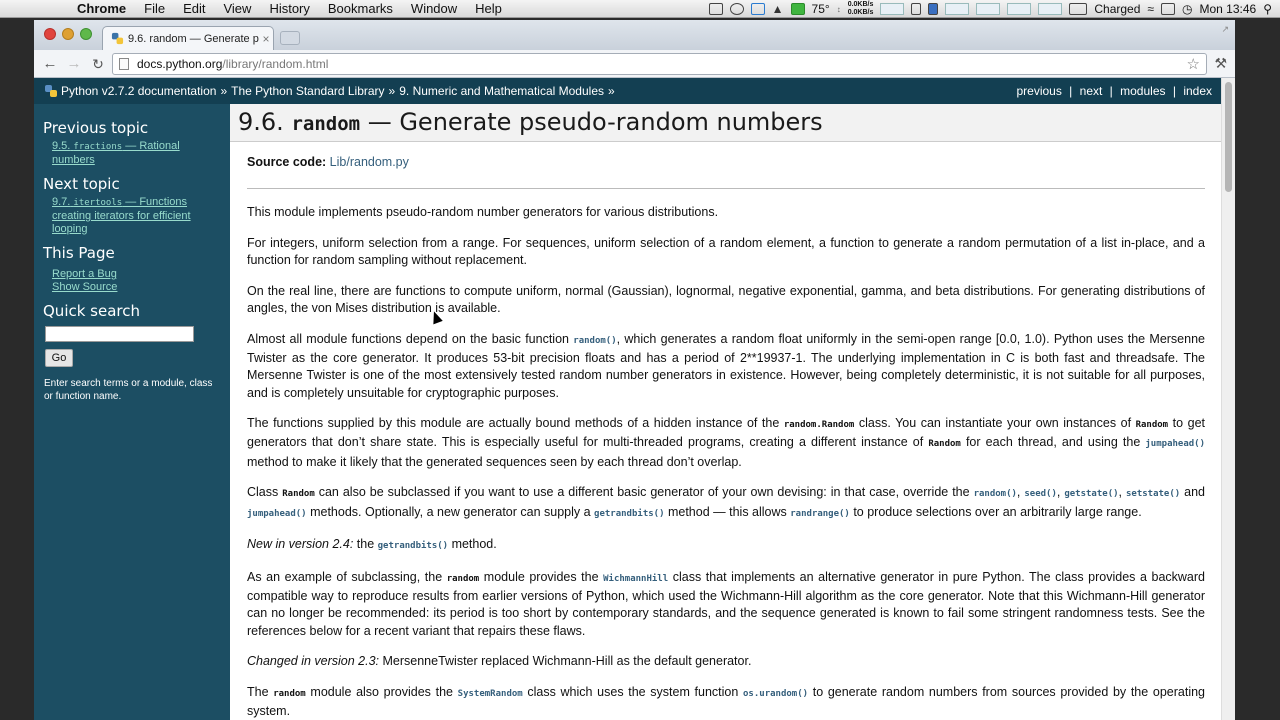 The height and width of the screenshot is (720, 1280). I want to click on address-bar: docs.python.org/library/random.html ☆, so click(659, 64).